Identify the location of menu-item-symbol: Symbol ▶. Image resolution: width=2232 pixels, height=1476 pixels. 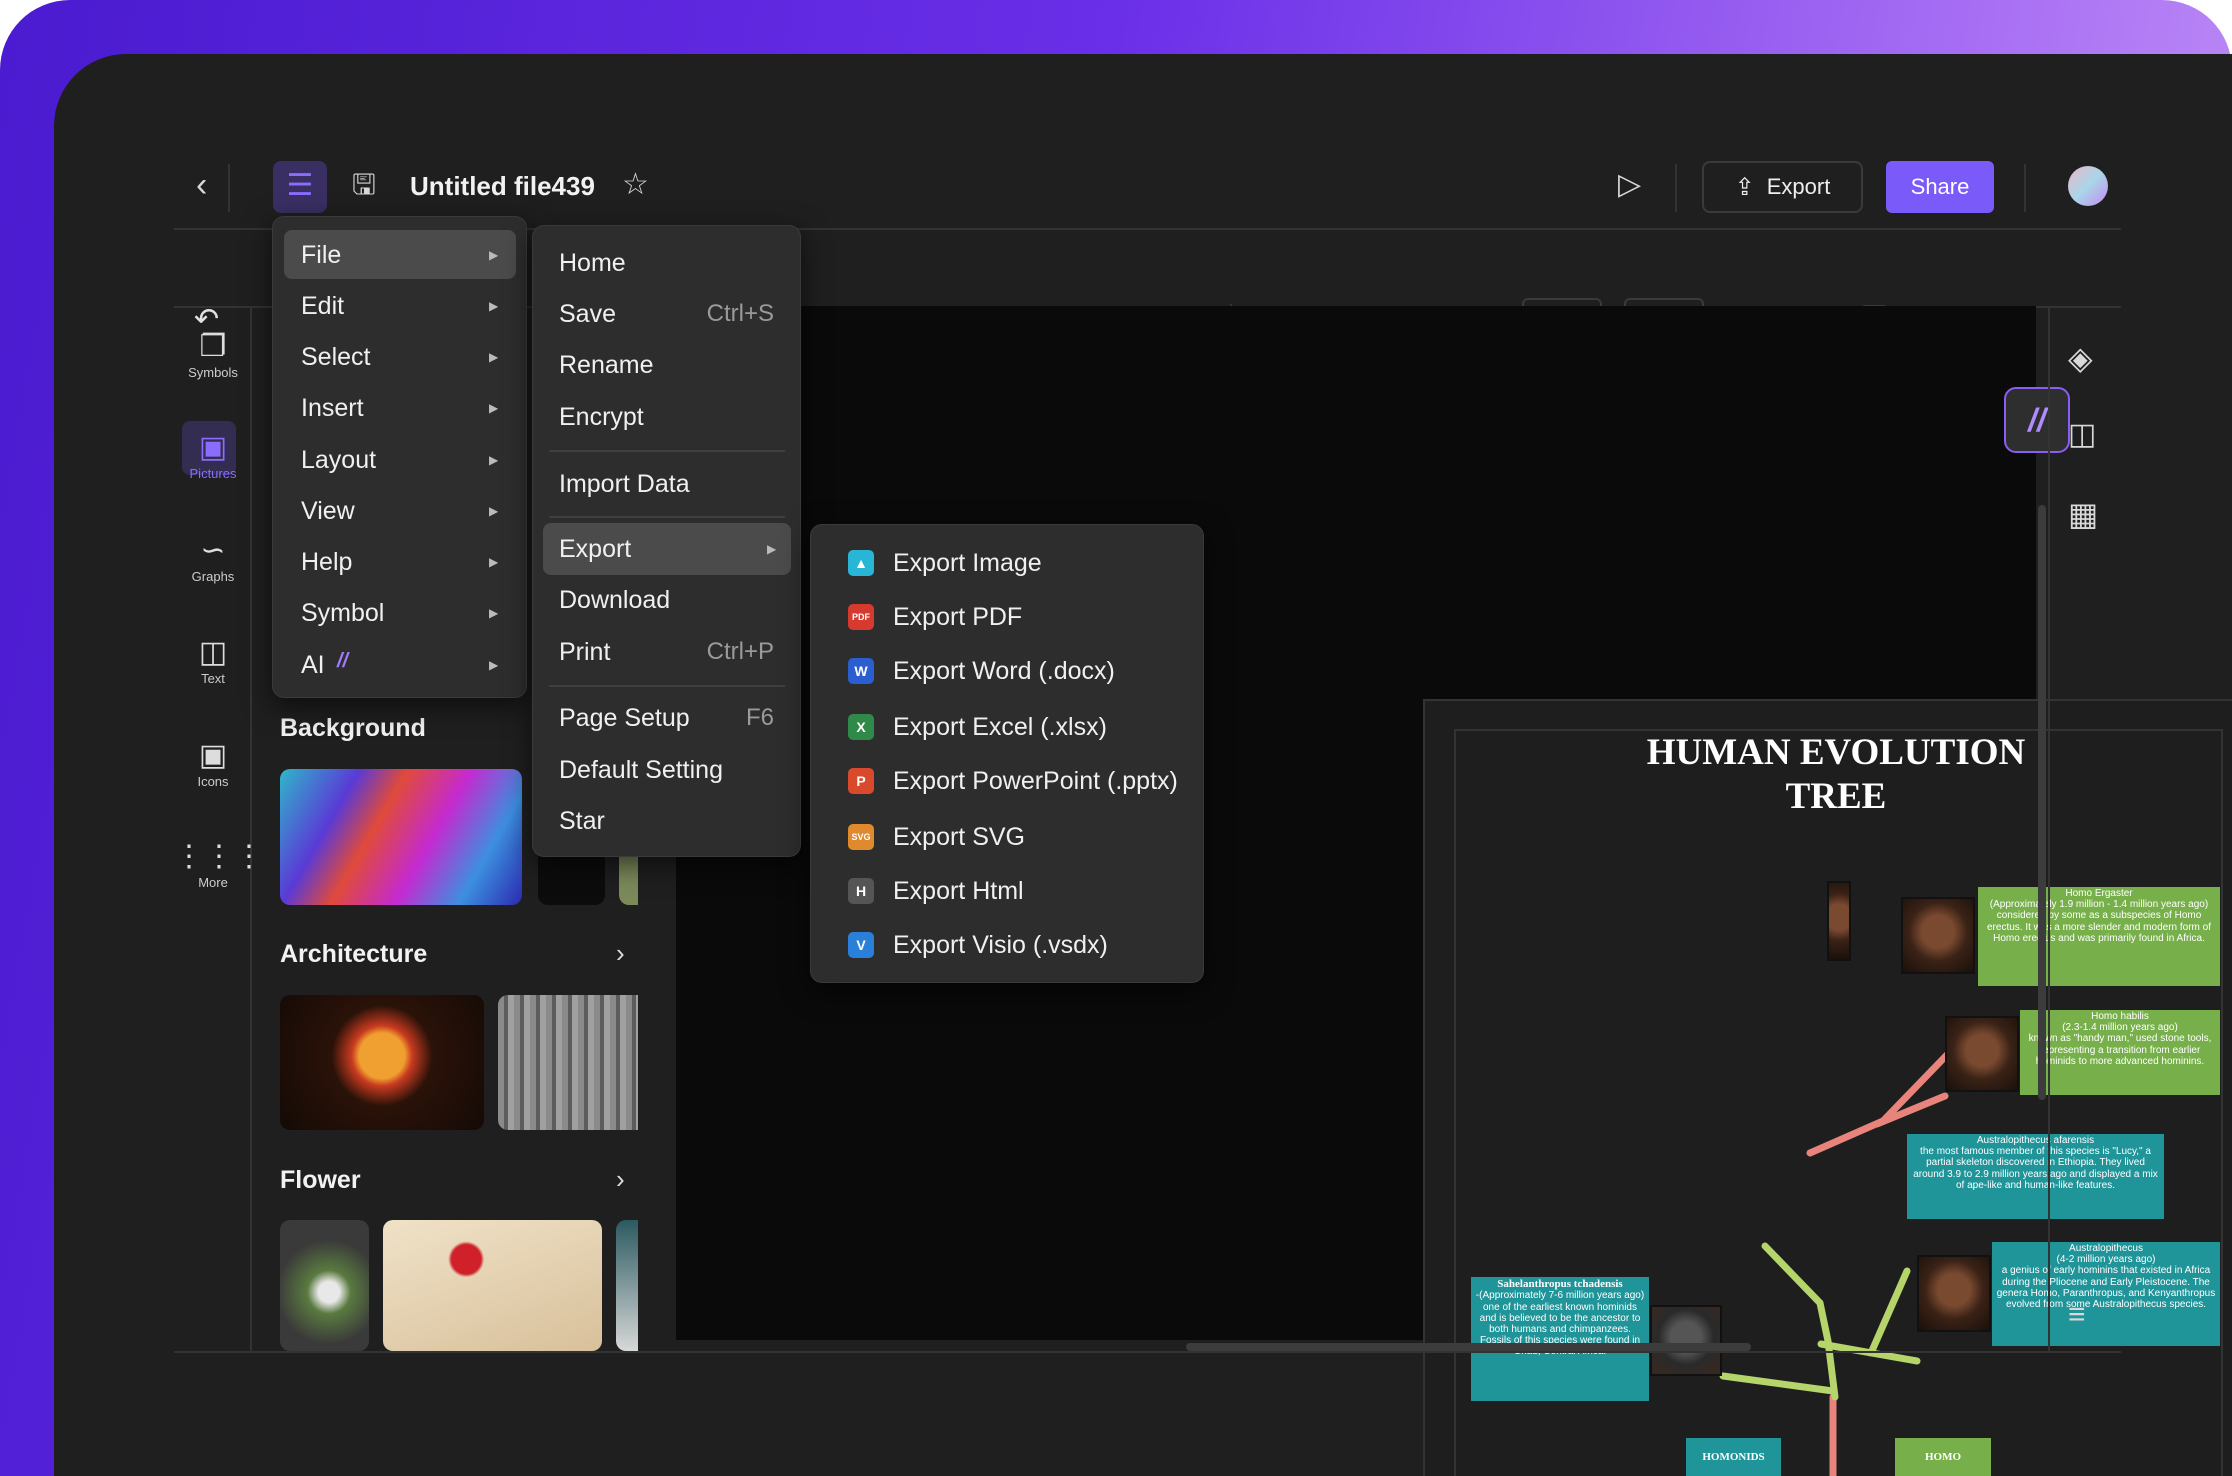
(399, 613).